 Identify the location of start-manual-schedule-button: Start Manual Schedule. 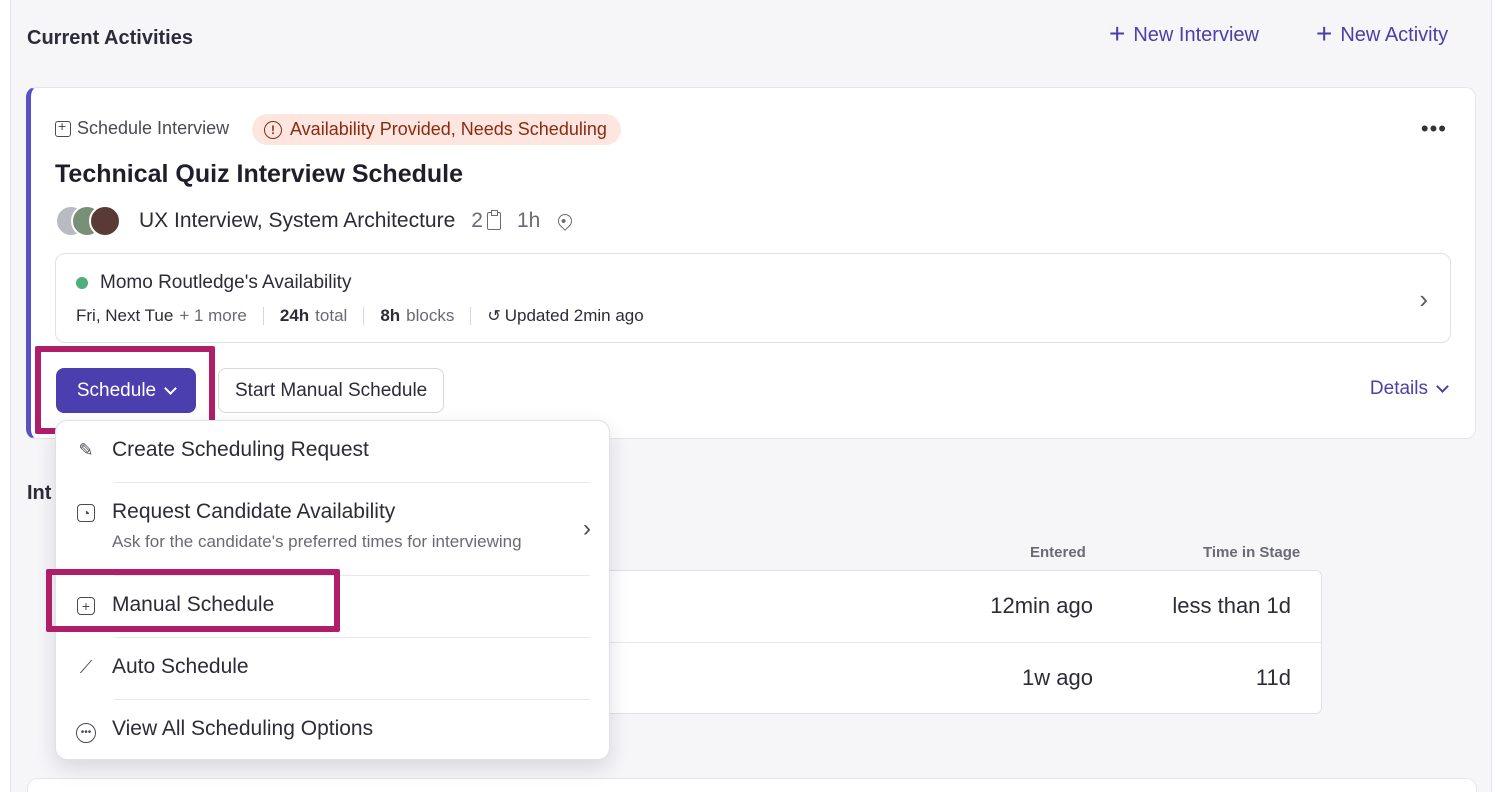
(331, 390).